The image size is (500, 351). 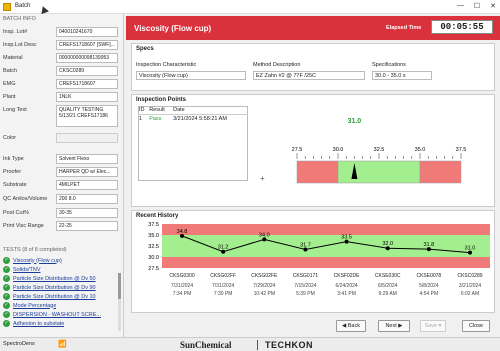 I want to click on gauge-tick-label: 27.5, so click(x=297, y=150).